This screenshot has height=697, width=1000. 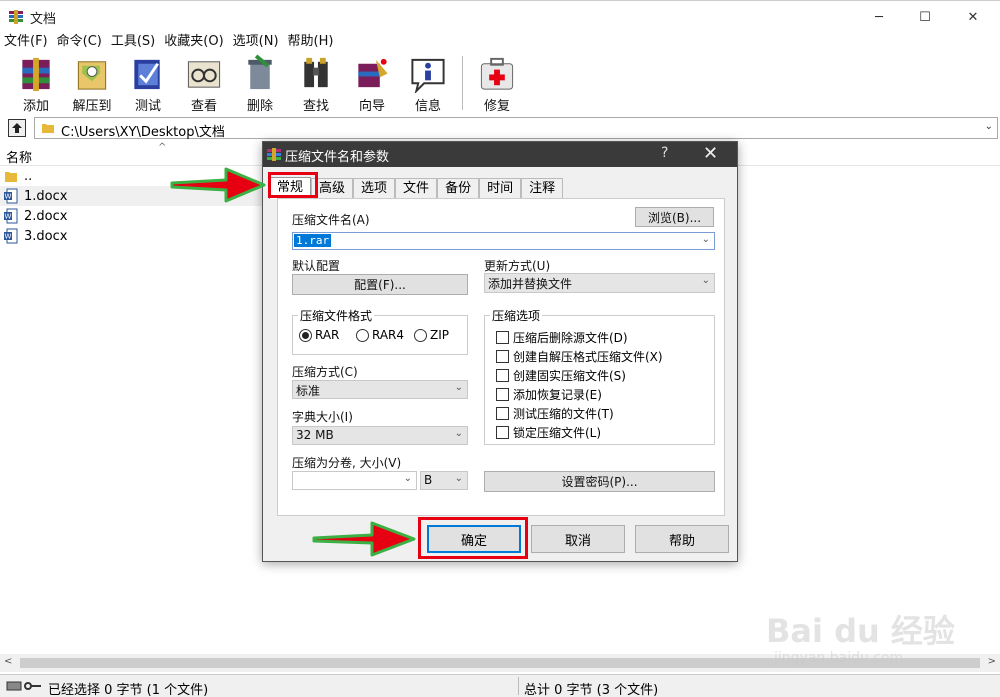 What do you see at coordinates (354, 480) in the screenshot?
I see `split-size-input: ⌄` at bounding box center [354, 480].